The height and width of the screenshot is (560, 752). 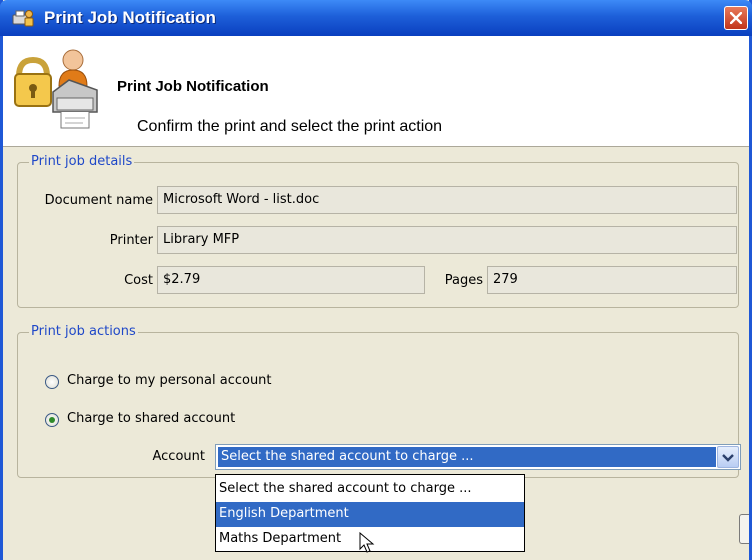 What do you see at coordinates (447, 200) in the screenshot?
I see `document-name-field: Microsoft Word - list.doc` at bounding box center [447, 200].